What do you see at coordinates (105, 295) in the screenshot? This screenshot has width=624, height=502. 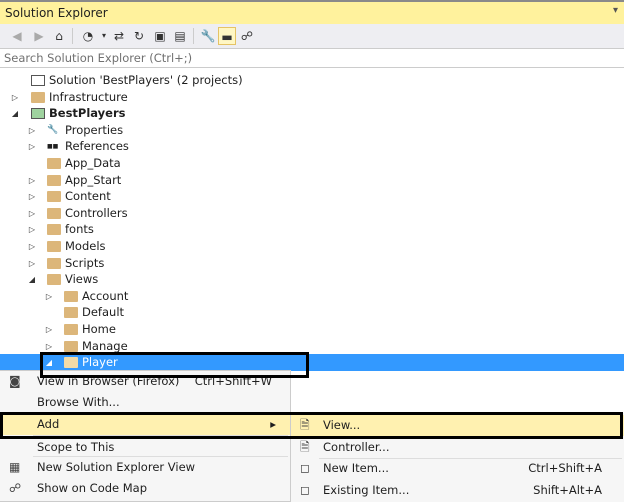 I see `tree-item-label: Account` at bounding box center [105, 295].